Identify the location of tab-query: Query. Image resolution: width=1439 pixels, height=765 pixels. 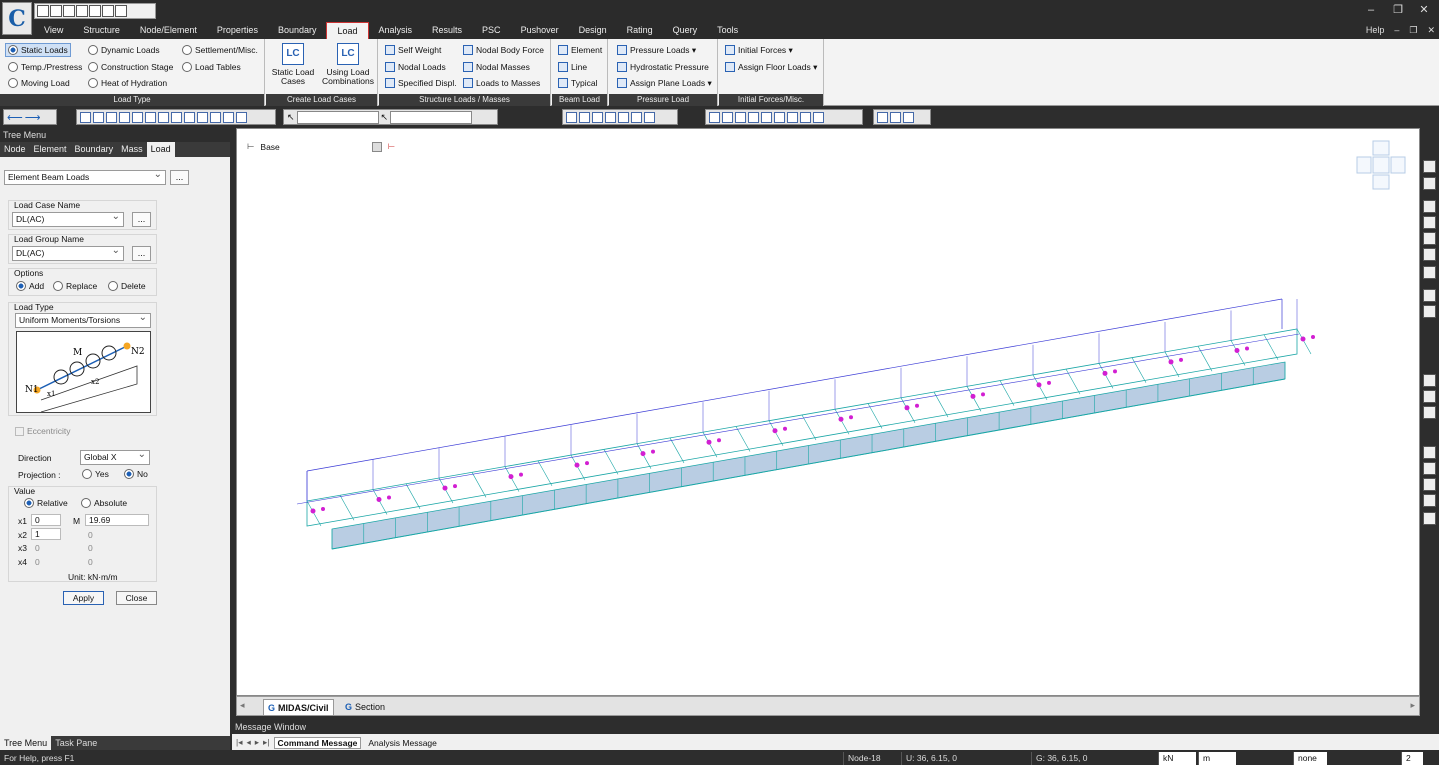
(685, 30).